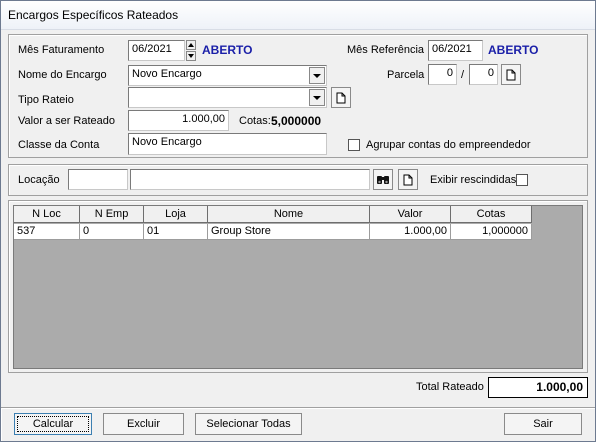 The height and width of the screenshot is (442, 596). I want to click on nome-encargo-label: Nome do Encargo, so click(62, 75).